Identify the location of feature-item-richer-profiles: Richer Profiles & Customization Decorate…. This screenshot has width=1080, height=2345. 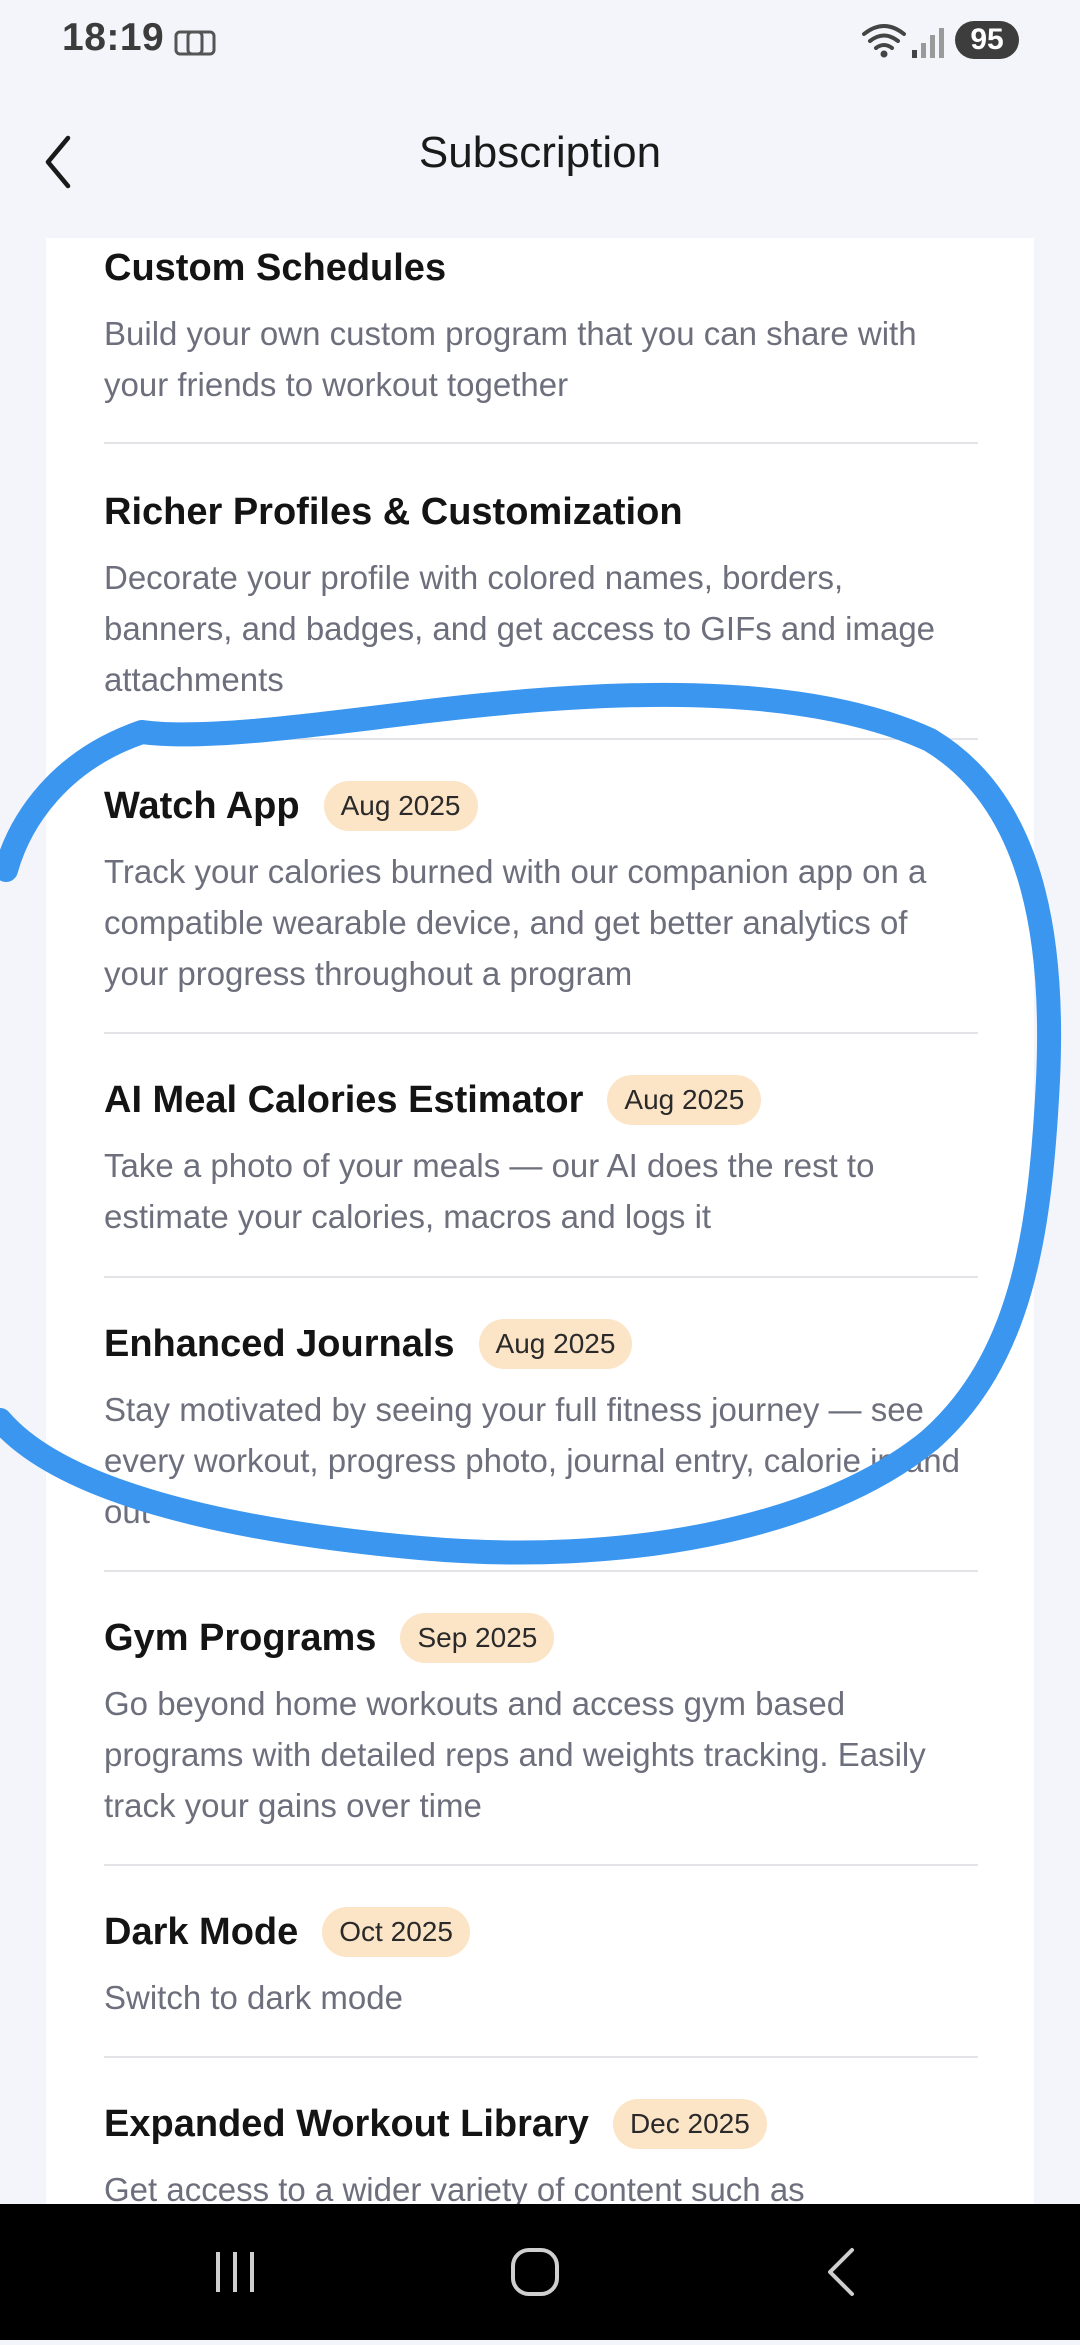
(541, 593).